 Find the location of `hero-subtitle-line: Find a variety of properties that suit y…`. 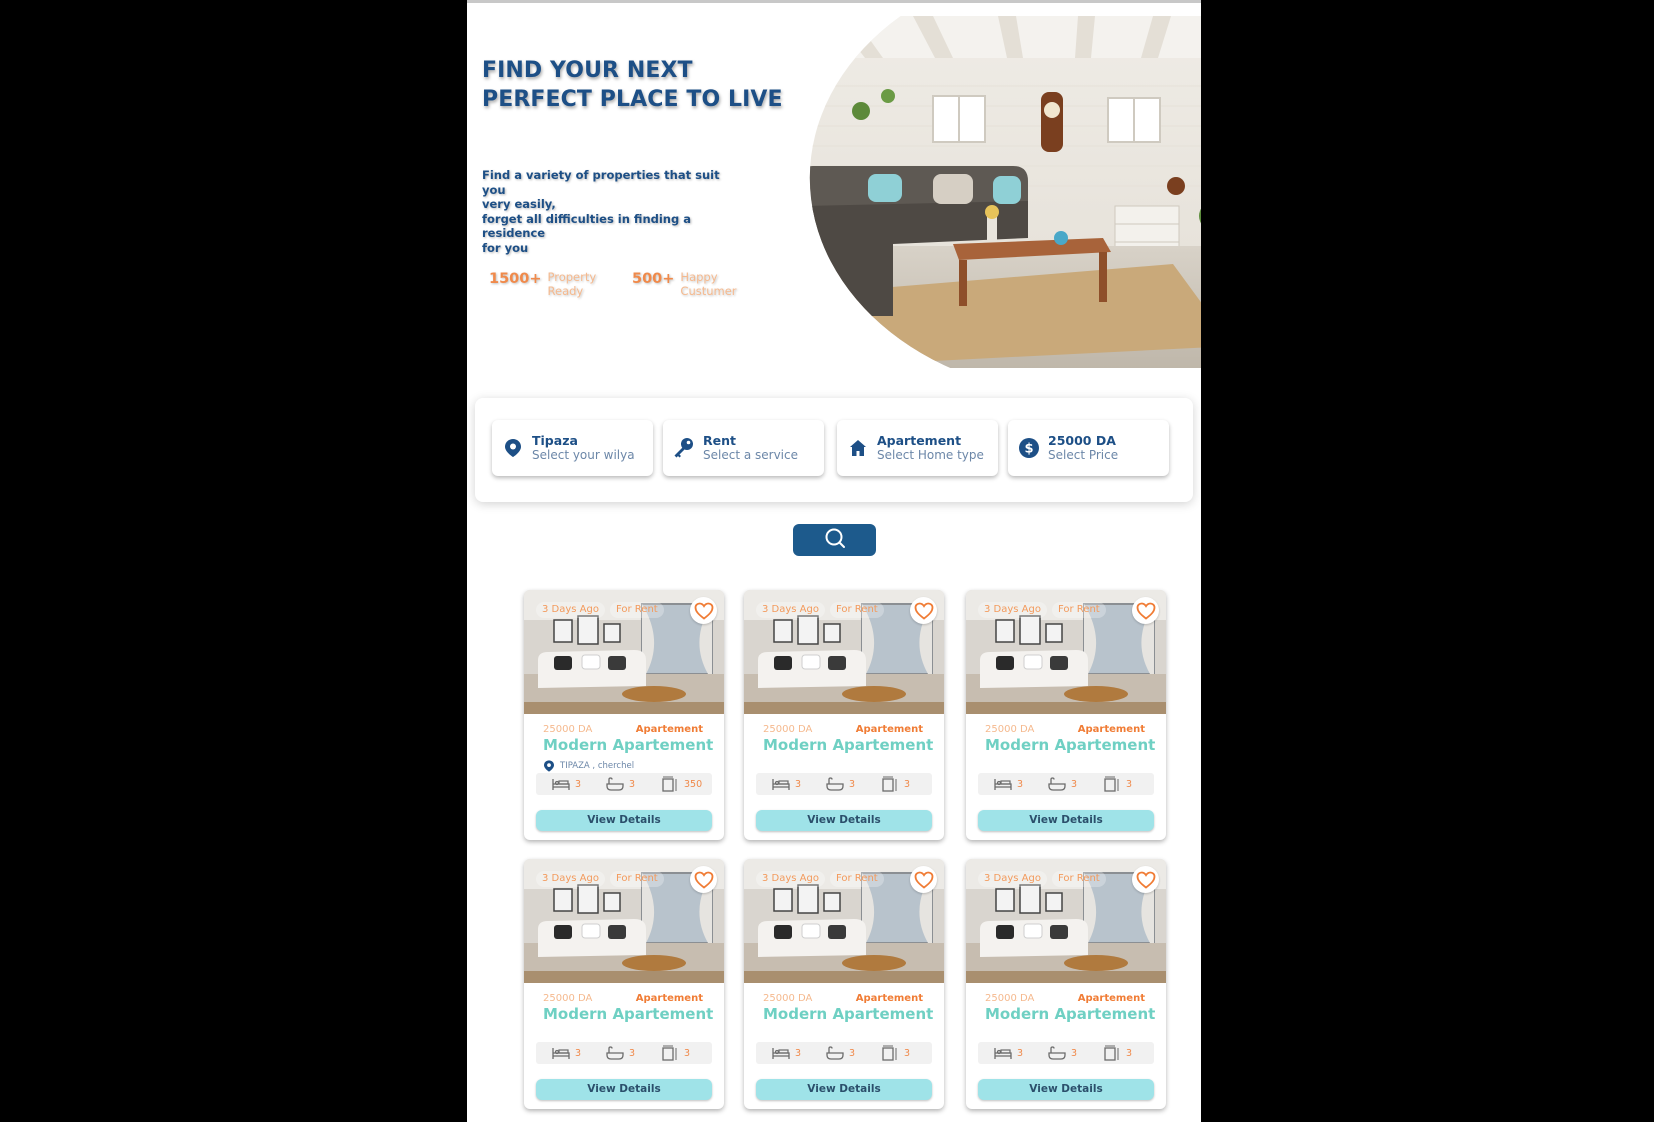

hero-subtitle-line: Find a variety of properties that suit y… is located at coordinates (601, 182).